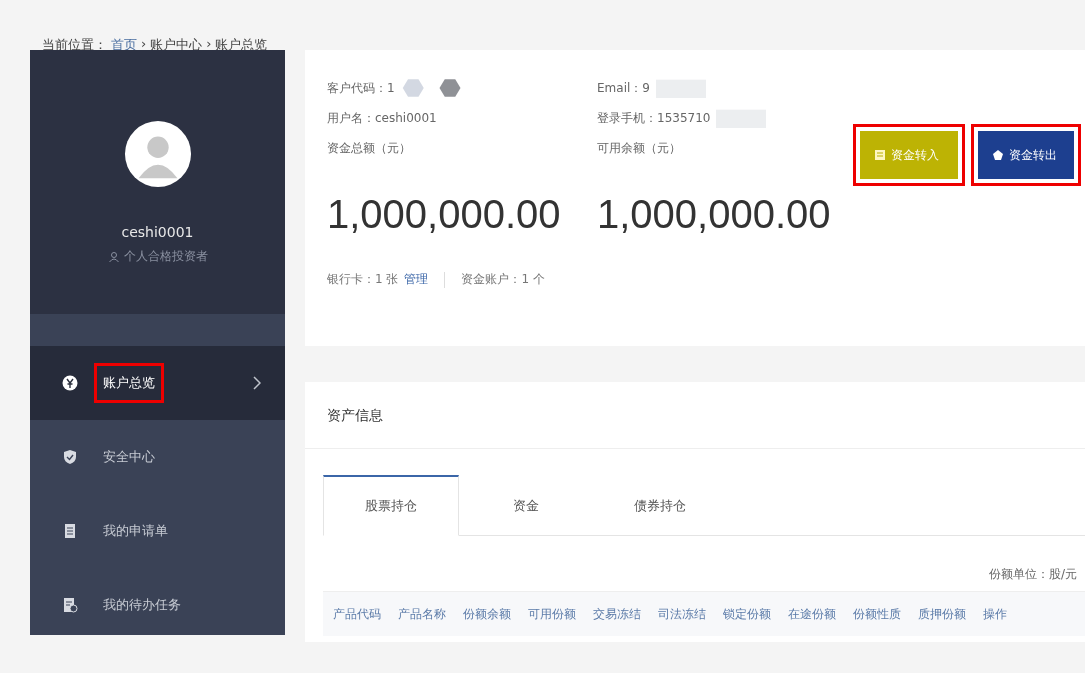 The image size is (1085, 673). What do you see at coordinates (812, 614) in the screenshot?
I see `column-header: 在途份额` at bounding box center [812, 614].